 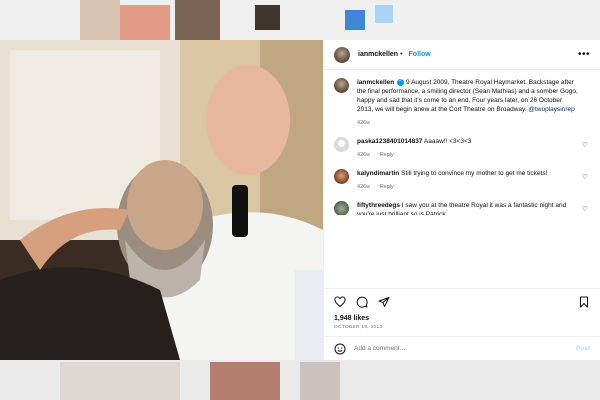 What do you see at coordinates (462, 318) in the screenshot?
I see `likes-count: 1,948 likes` at bounding box center [462, 318].